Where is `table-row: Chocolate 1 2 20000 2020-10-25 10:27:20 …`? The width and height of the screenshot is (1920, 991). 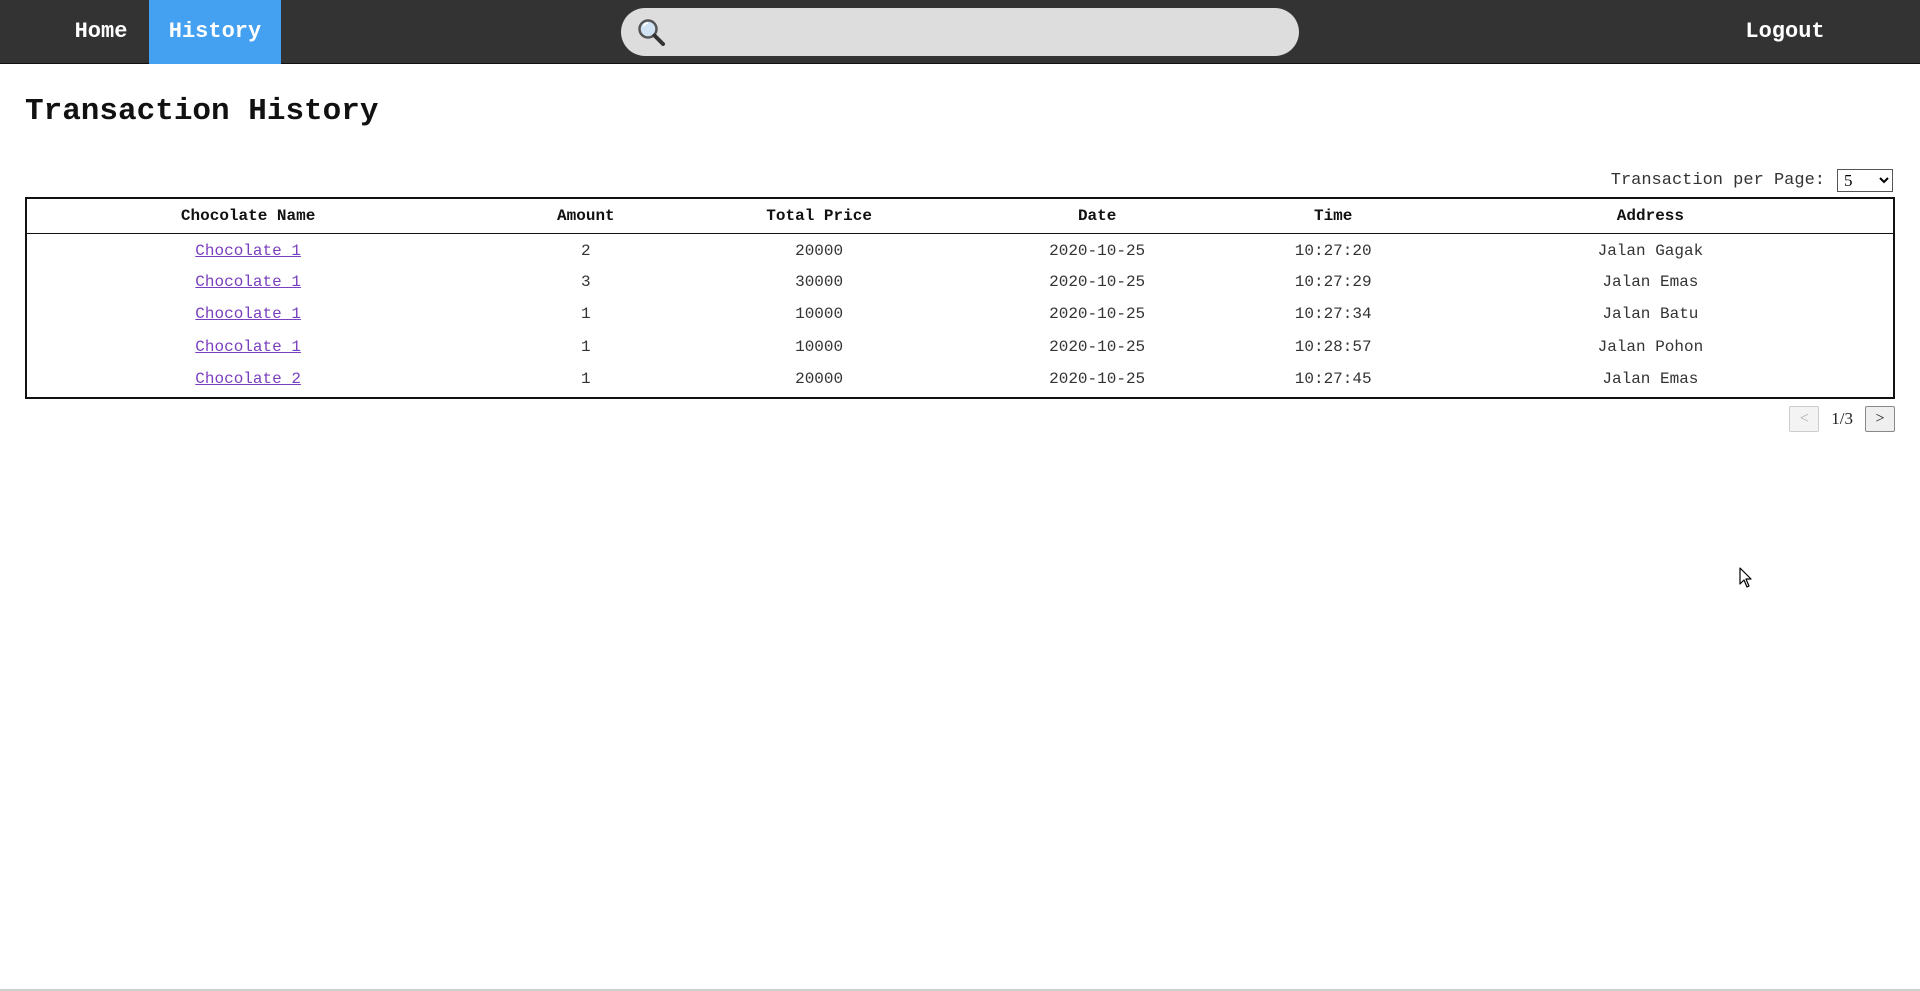
table-row: Chocolate 1 2 20000 2020-10-25 10:27:20 … is located at coordinates (960, 249).